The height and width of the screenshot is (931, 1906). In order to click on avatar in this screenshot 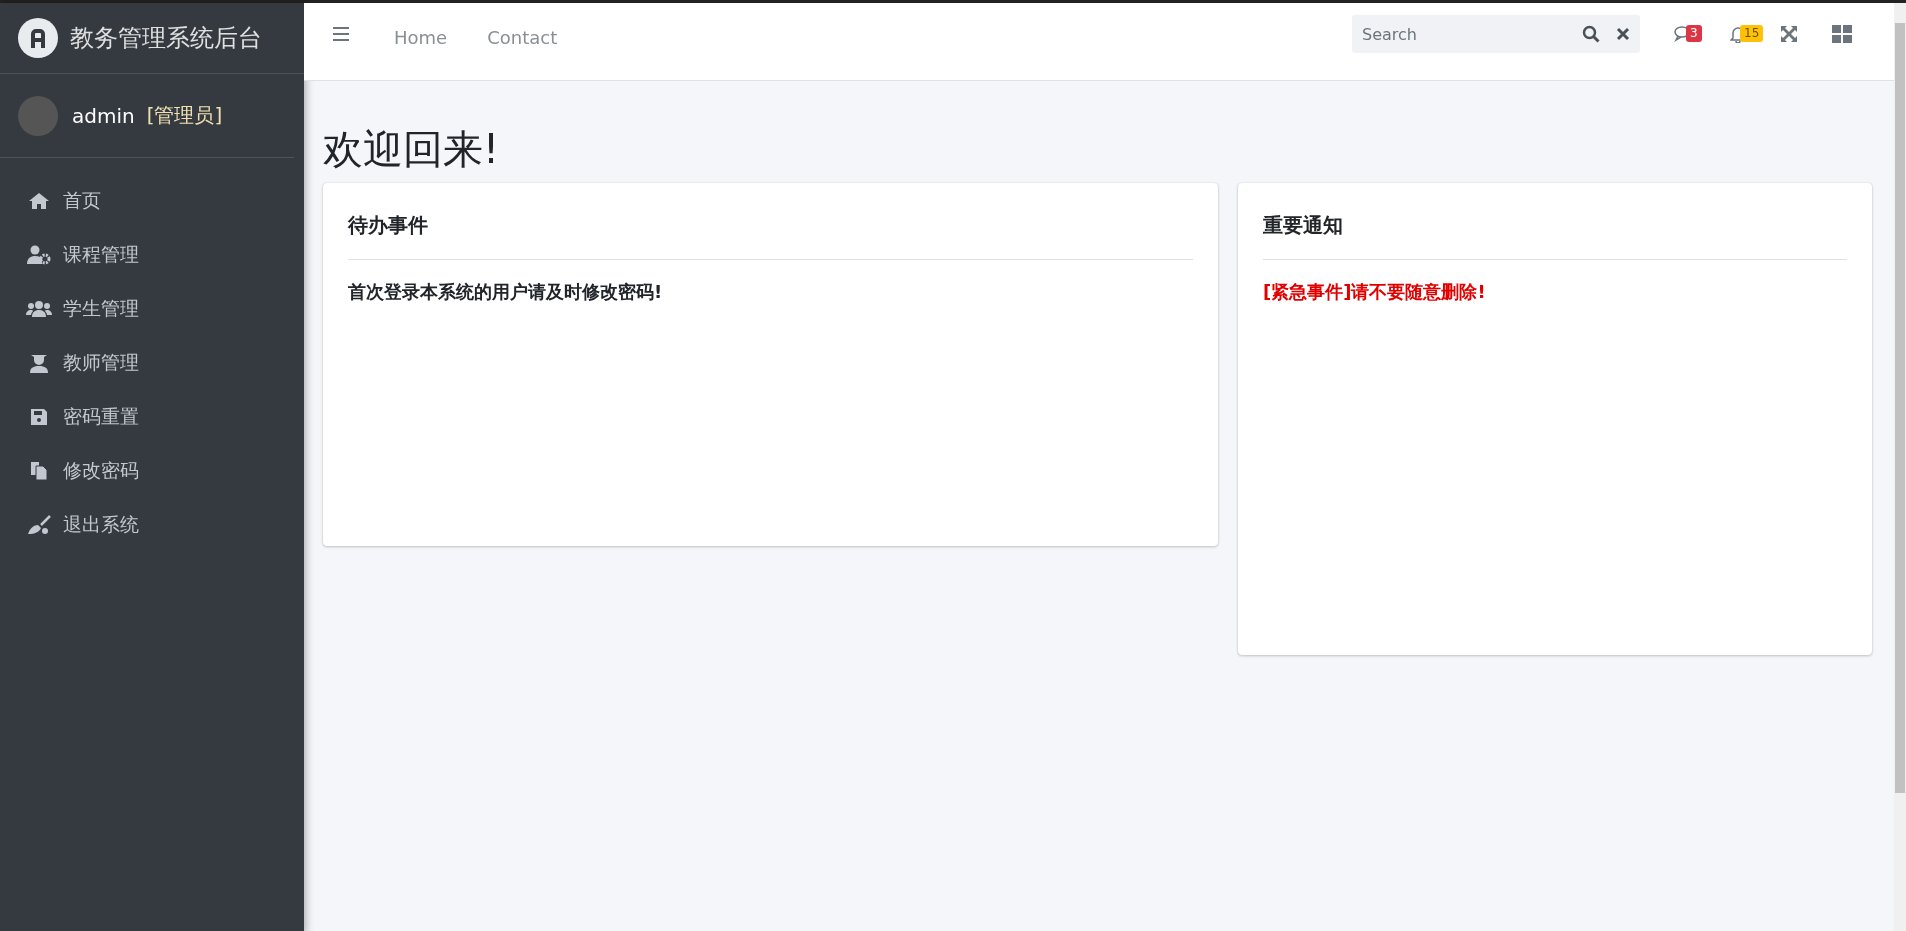, I will do `click(38, 115)`.